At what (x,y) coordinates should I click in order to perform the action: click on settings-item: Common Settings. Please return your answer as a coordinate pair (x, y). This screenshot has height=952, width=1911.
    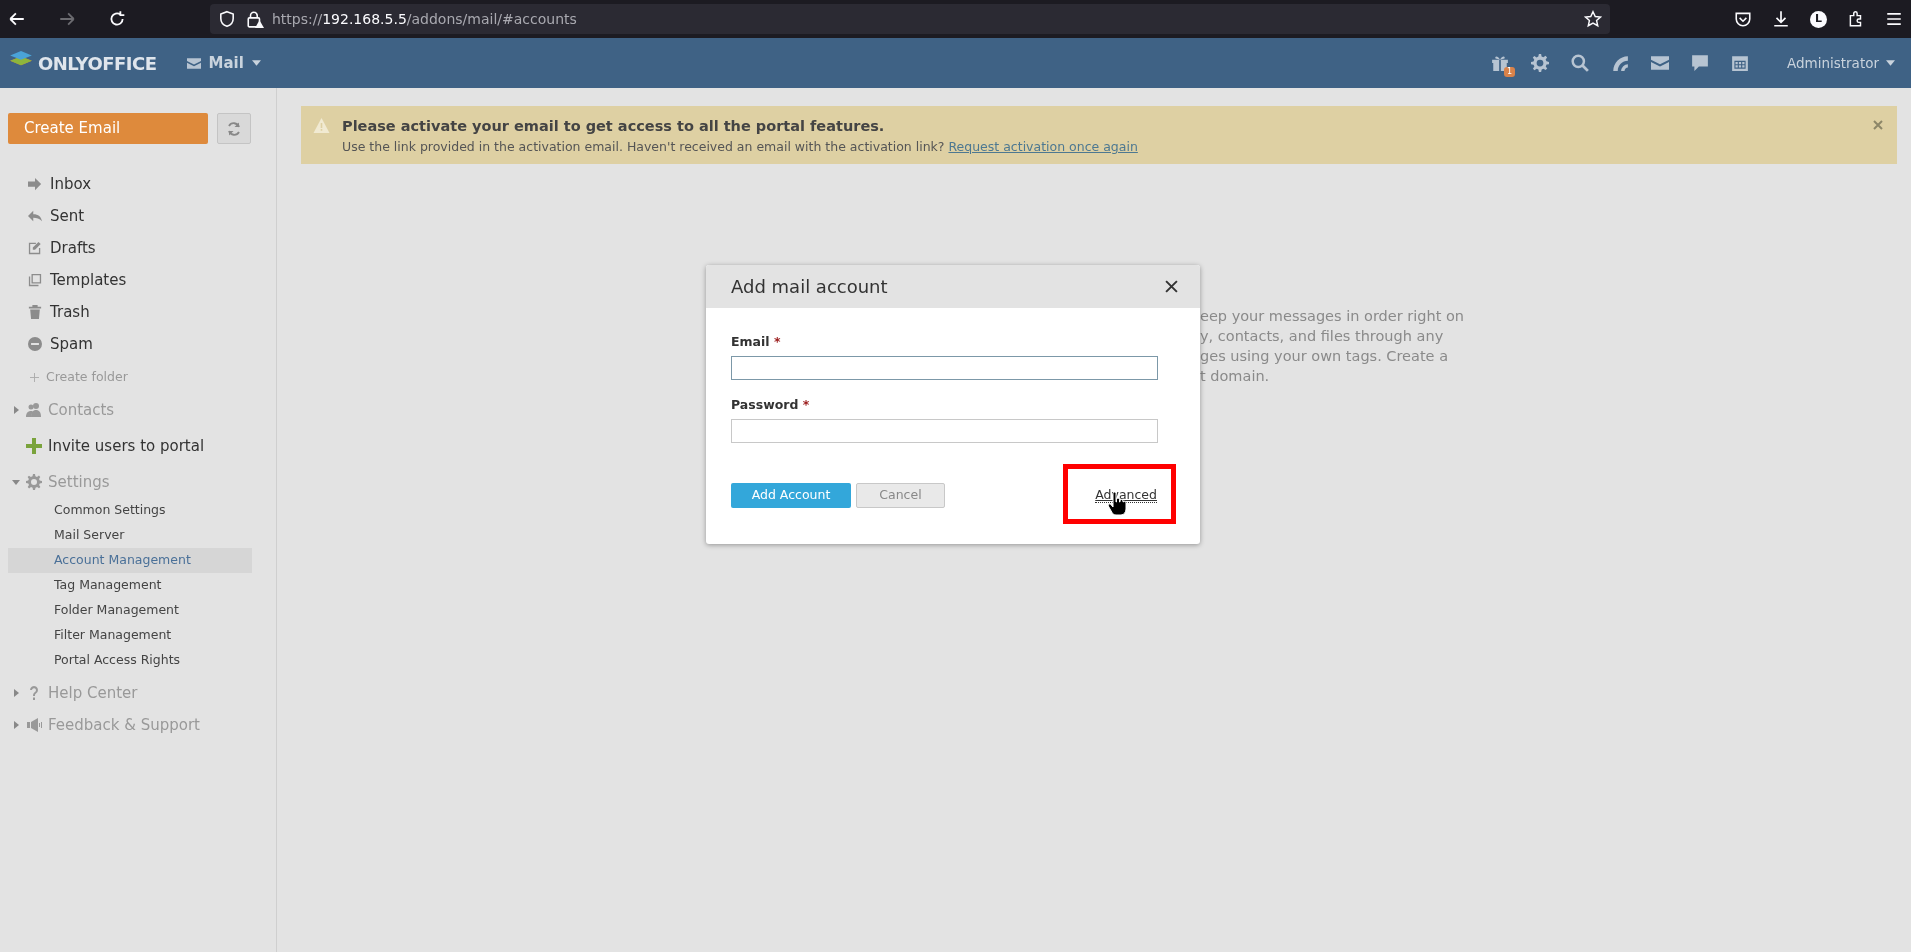
    Looking at the image, I should click on (130, 510).